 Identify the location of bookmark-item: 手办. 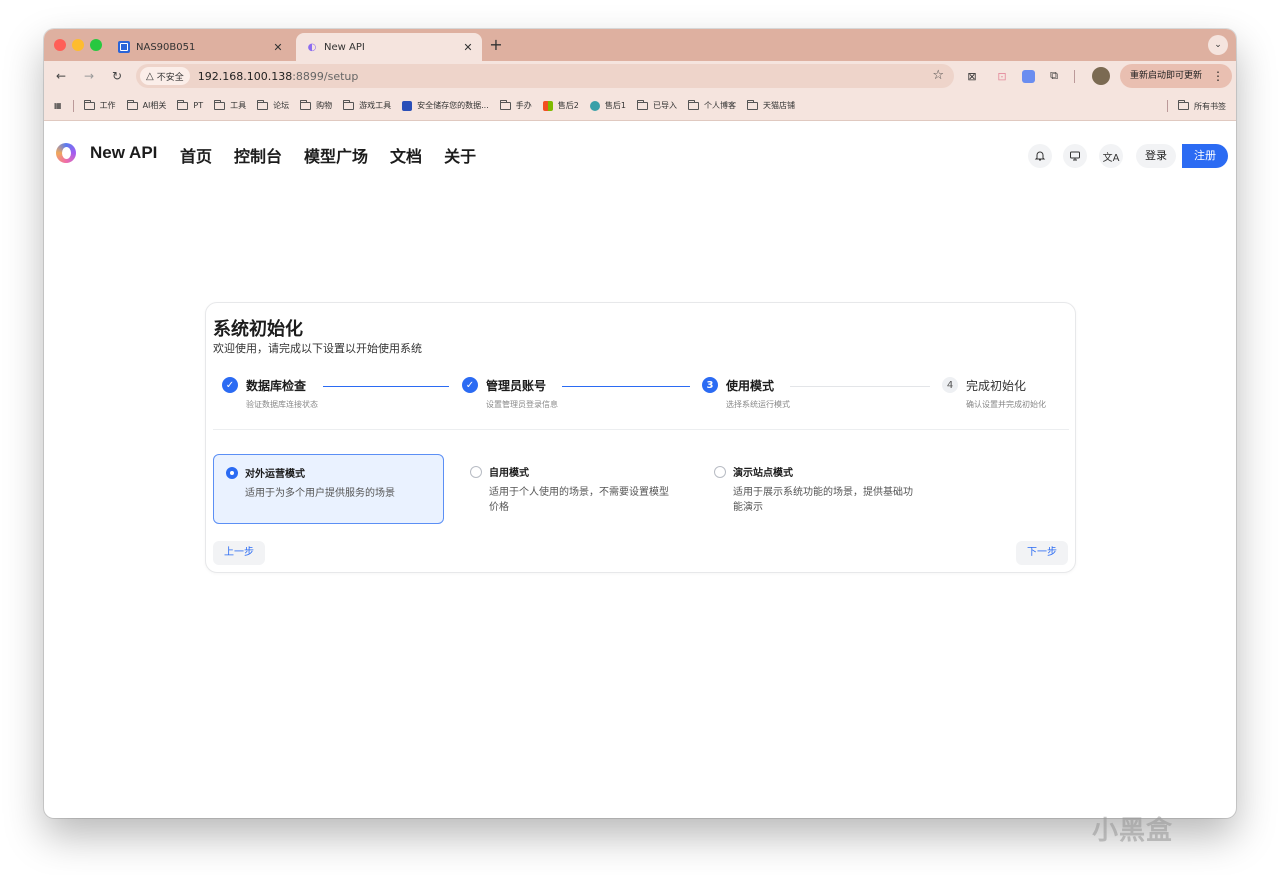
(515, 105).